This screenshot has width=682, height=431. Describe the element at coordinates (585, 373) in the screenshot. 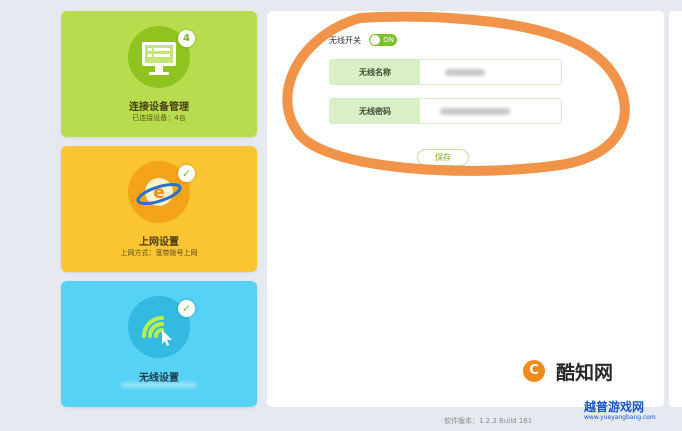

I see `watermark-primary: 酷知网` at that location.